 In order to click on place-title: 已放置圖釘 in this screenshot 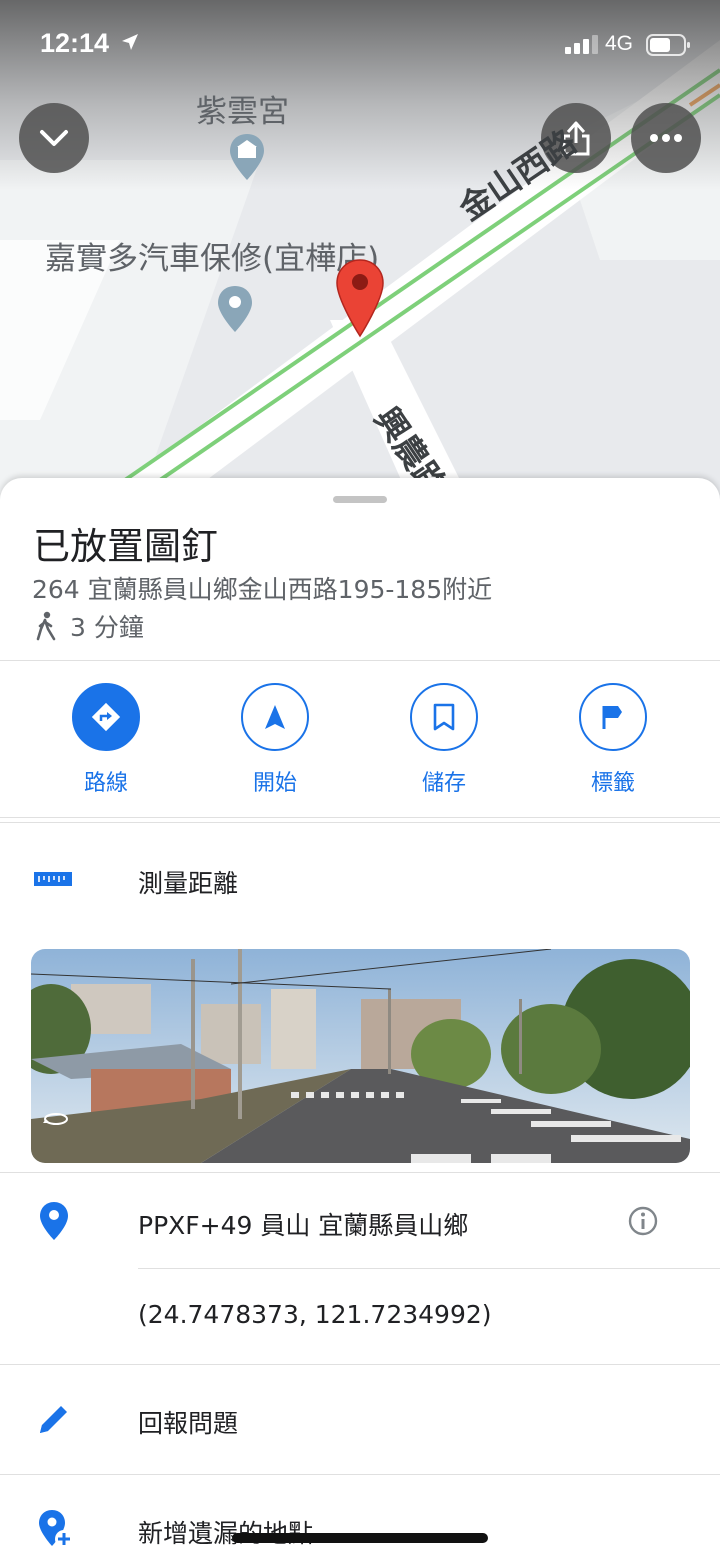, I will do `click(125, 546)`.